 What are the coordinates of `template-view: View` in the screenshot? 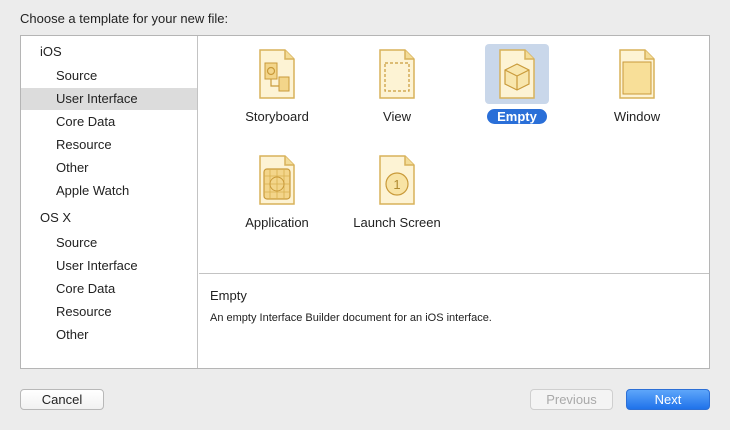 It's located at (397, 85).